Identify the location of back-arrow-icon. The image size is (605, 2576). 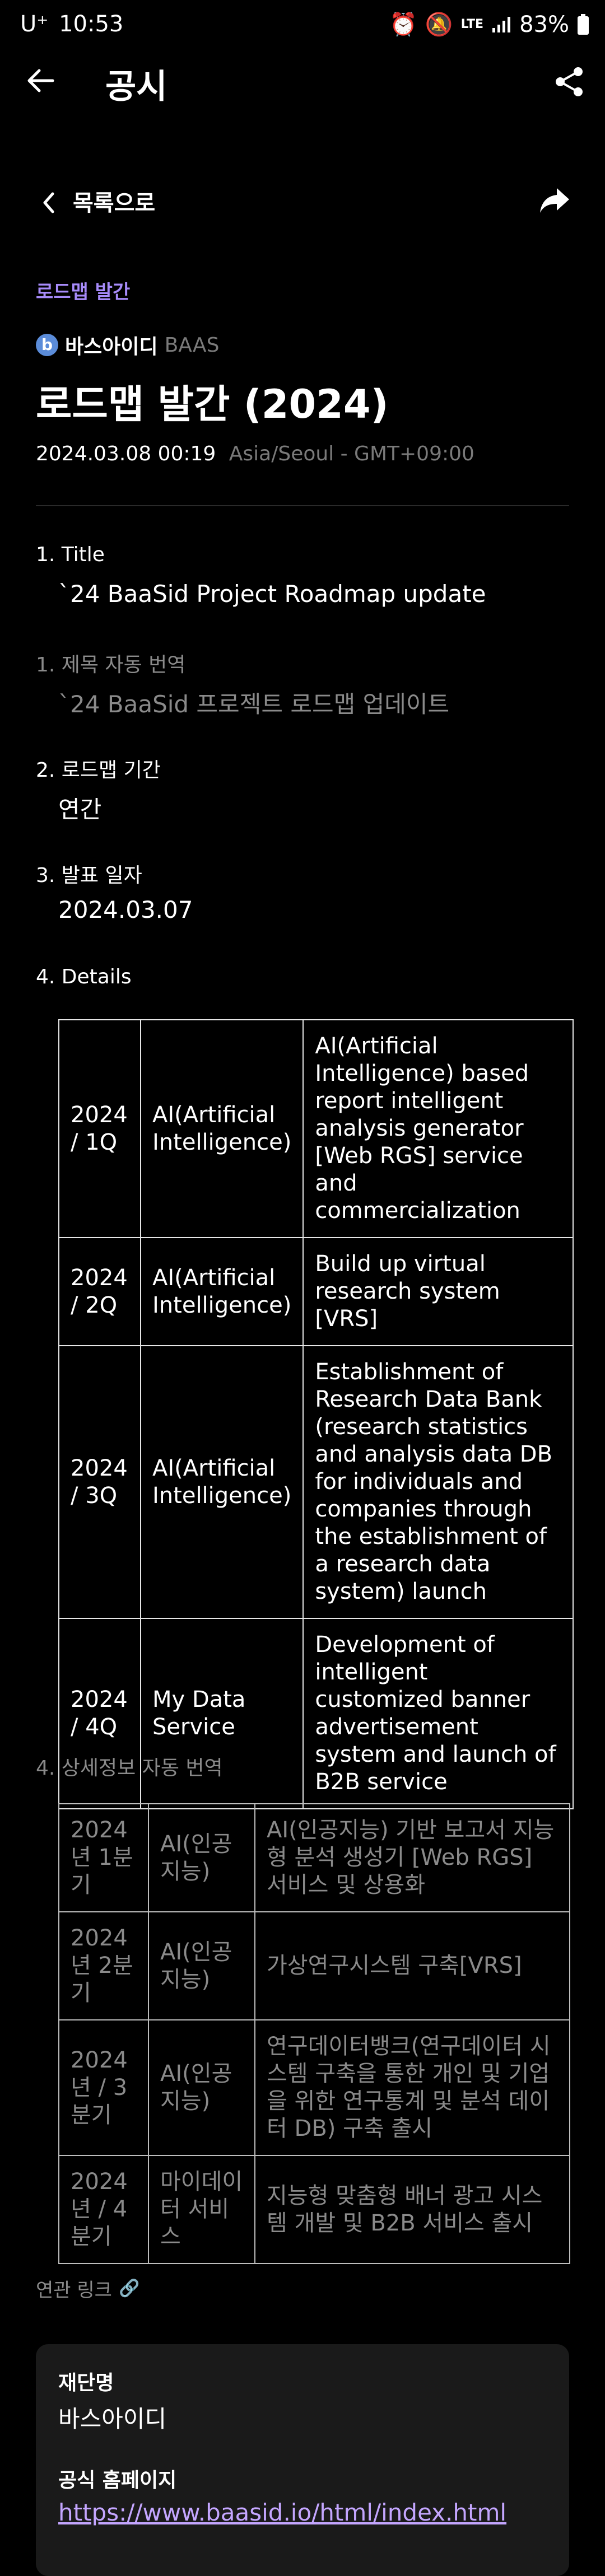
(40, 81).